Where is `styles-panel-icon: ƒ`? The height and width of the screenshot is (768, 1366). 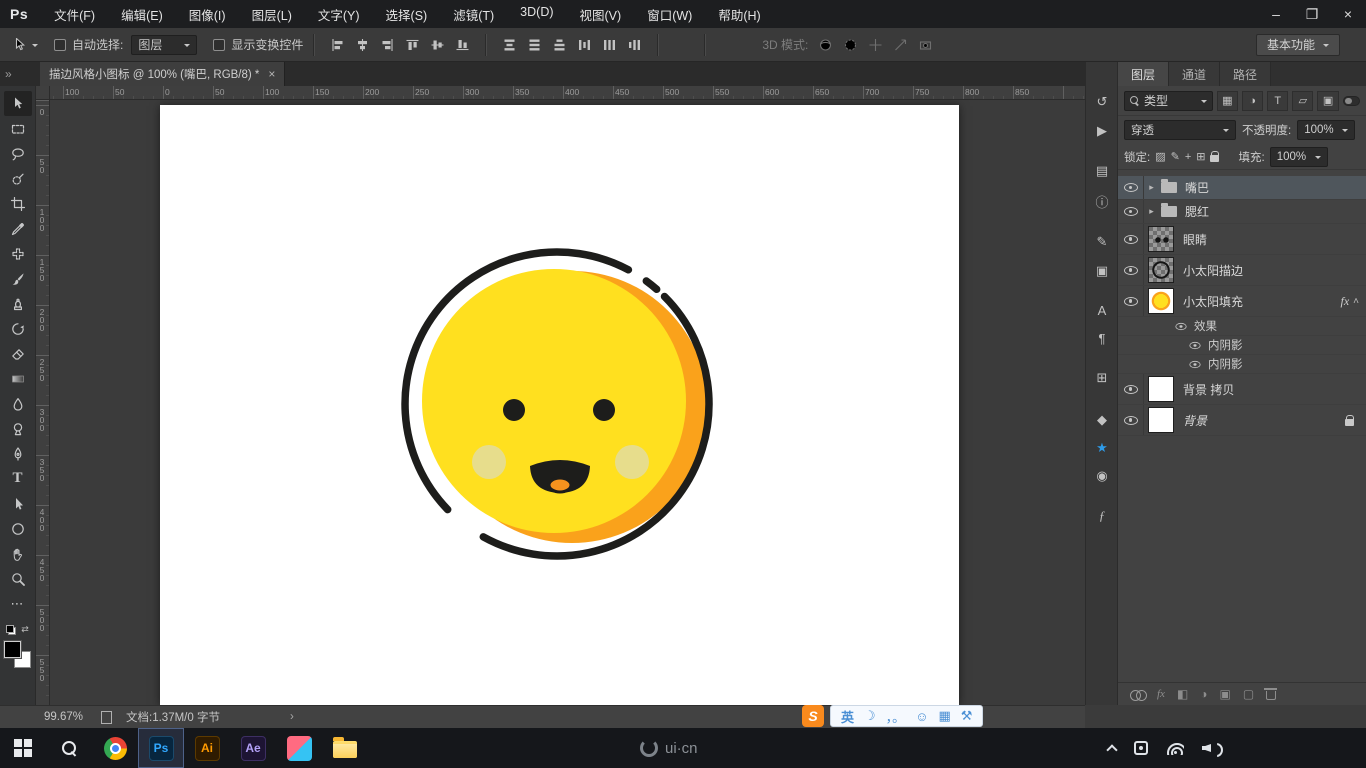 styles-panel-icon: ƒ is located at coordinates (1102, 516).